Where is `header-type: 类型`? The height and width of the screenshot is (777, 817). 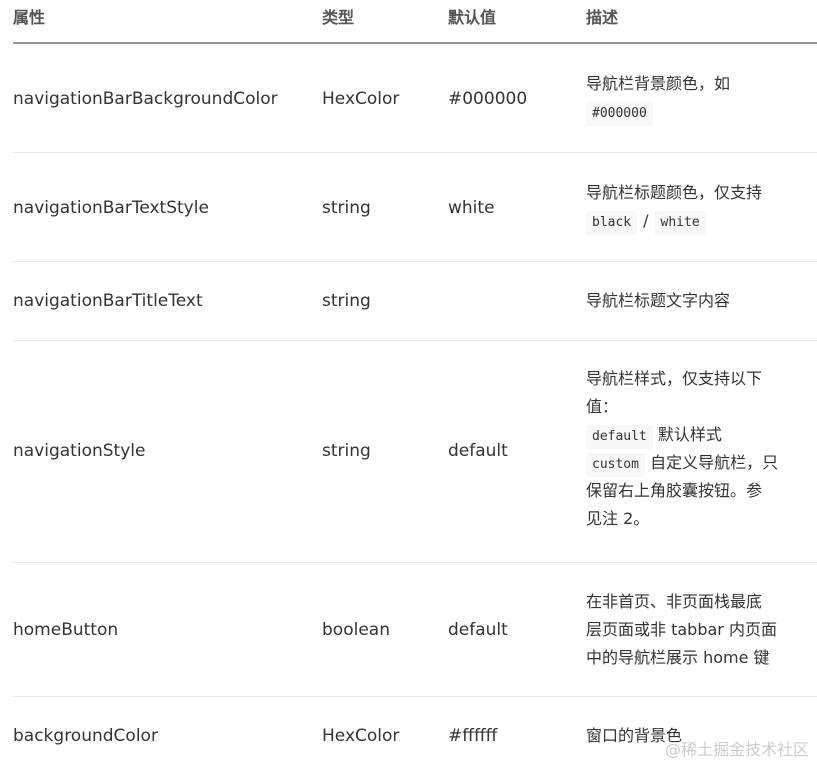 header-type: 类型 is located at coordinates (338, 17).